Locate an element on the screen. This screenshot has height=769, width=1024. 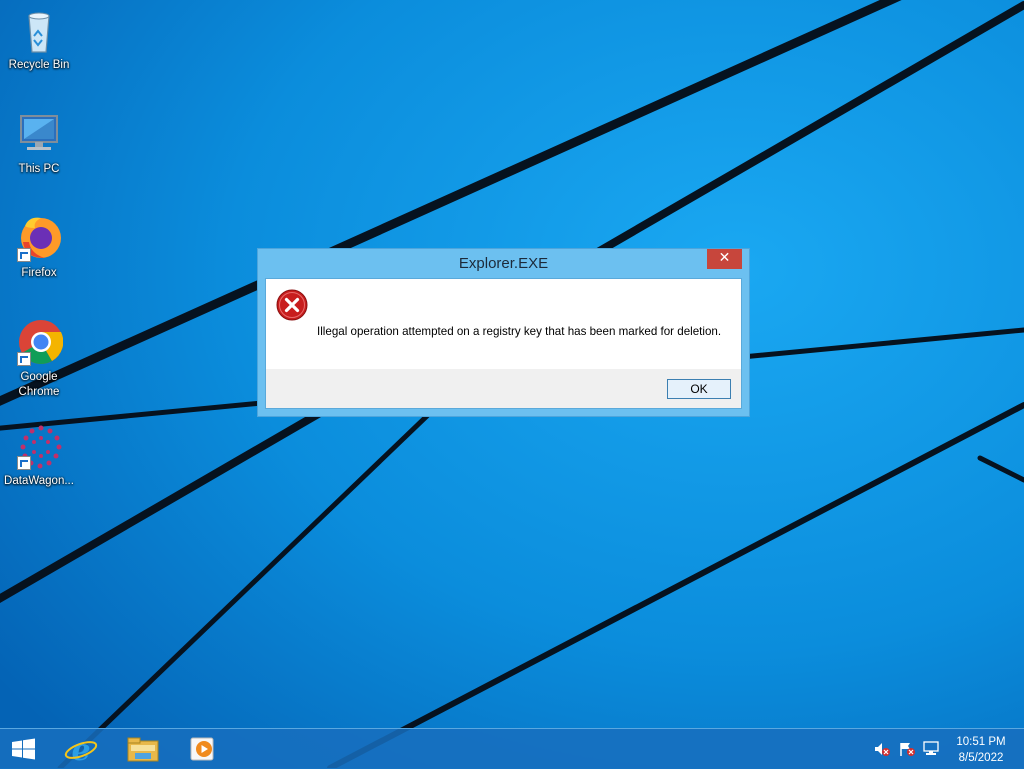
desktop-icon-label: Google Chrome is located at coordinates (39, 384).